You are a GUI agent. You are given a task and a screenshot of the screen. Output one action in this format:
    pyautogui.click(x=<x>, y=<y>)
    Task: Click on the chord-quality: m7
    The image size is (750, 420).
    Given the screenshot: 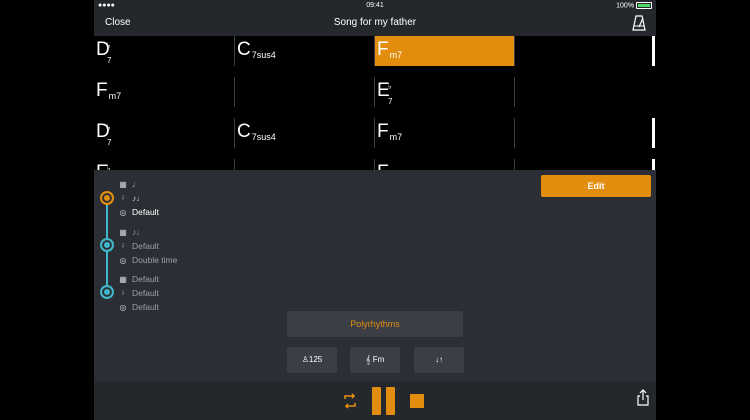 What is the action you would take?
    pyautogui.click(x=396, y=55)
    